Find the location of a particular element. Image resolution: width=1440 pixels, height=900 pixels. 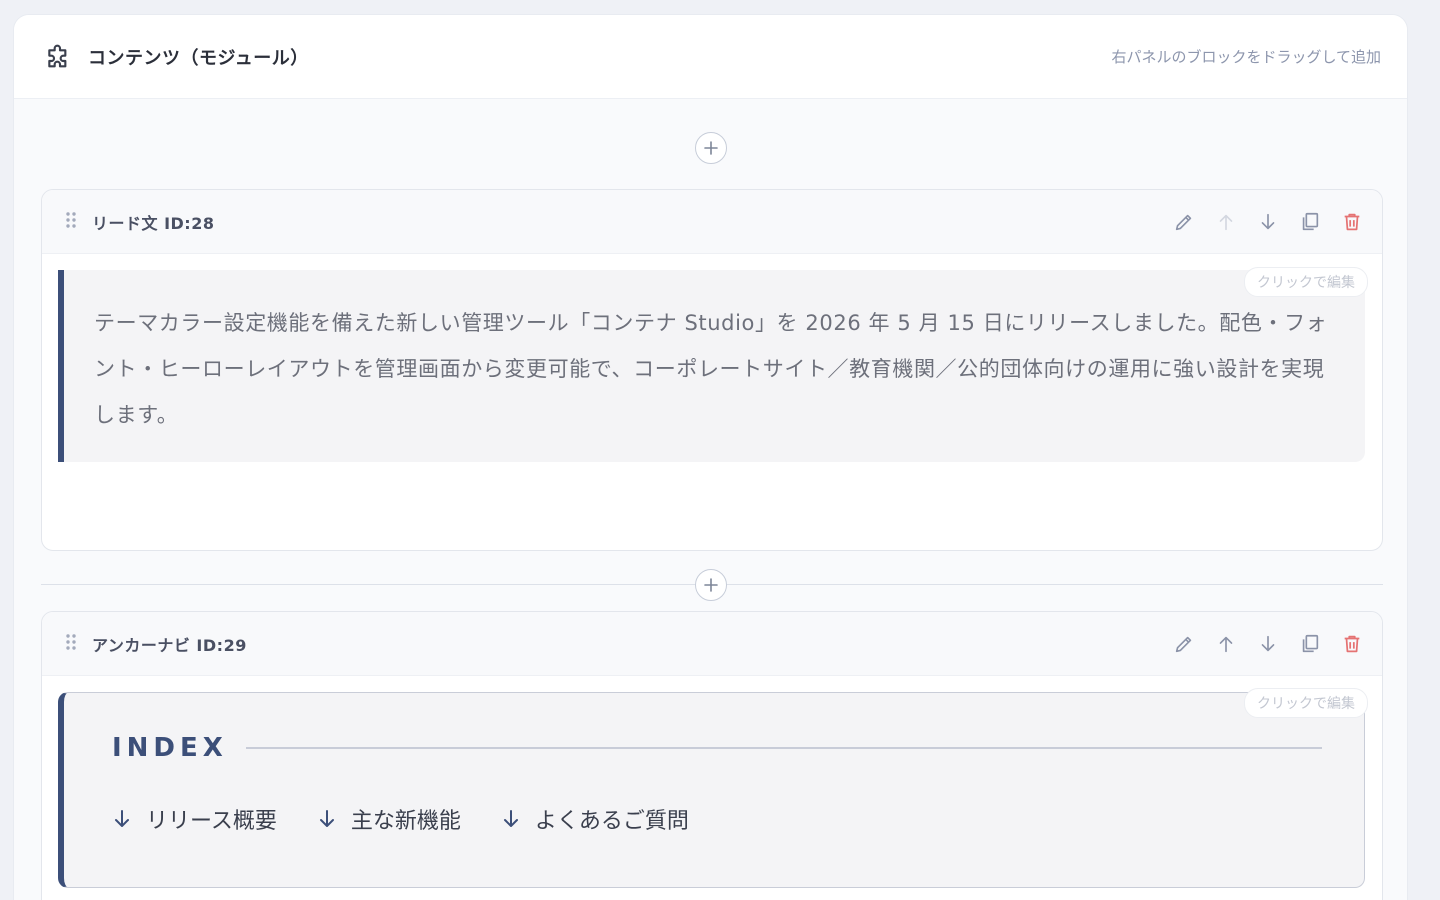

puzzle-icon is located at coordinates (60, 57).